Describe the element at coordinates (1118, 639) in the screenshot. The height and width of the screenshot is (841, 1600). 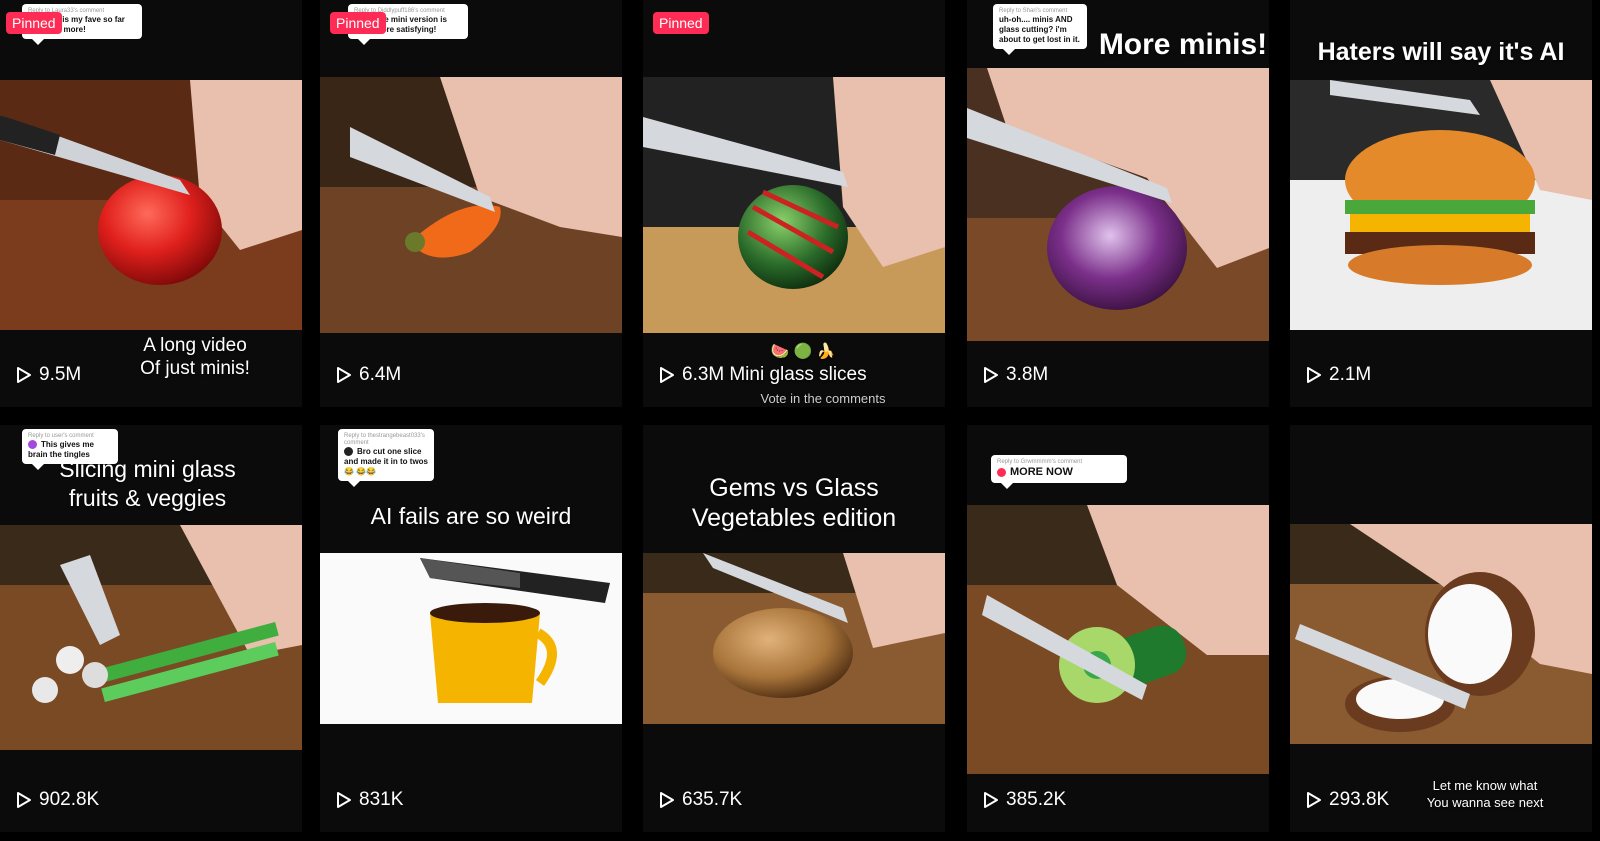
I see `video-thumbnail-cucumber` at that location.